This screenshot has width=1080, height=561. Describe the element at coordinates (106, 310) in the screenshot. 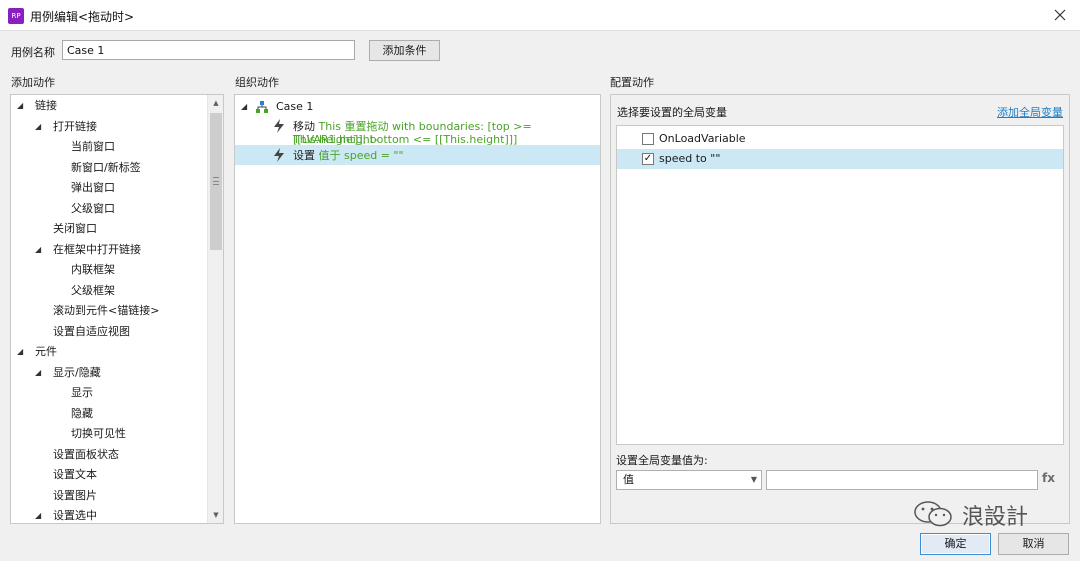

I see `tree-item-label: 滚动到元件<锚链接>` at that location.